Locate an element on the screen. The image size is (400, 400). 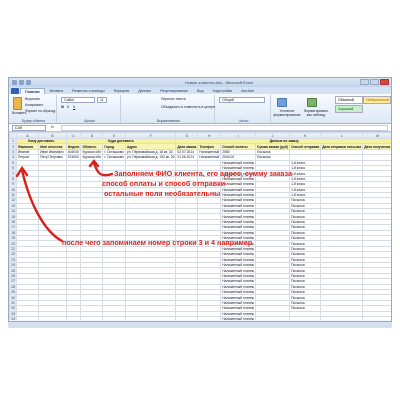
row-header: 34 is located at coordinates (13, 317).